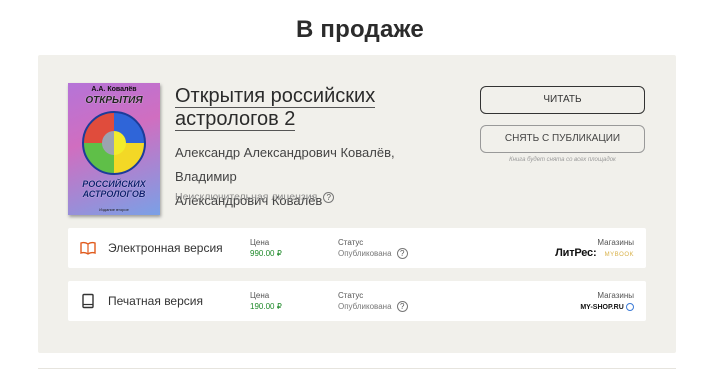 The width and height of the screenshot is (720, 372). I want to click on ebook-status: Статус Опубликована ?, so click(373, 248).